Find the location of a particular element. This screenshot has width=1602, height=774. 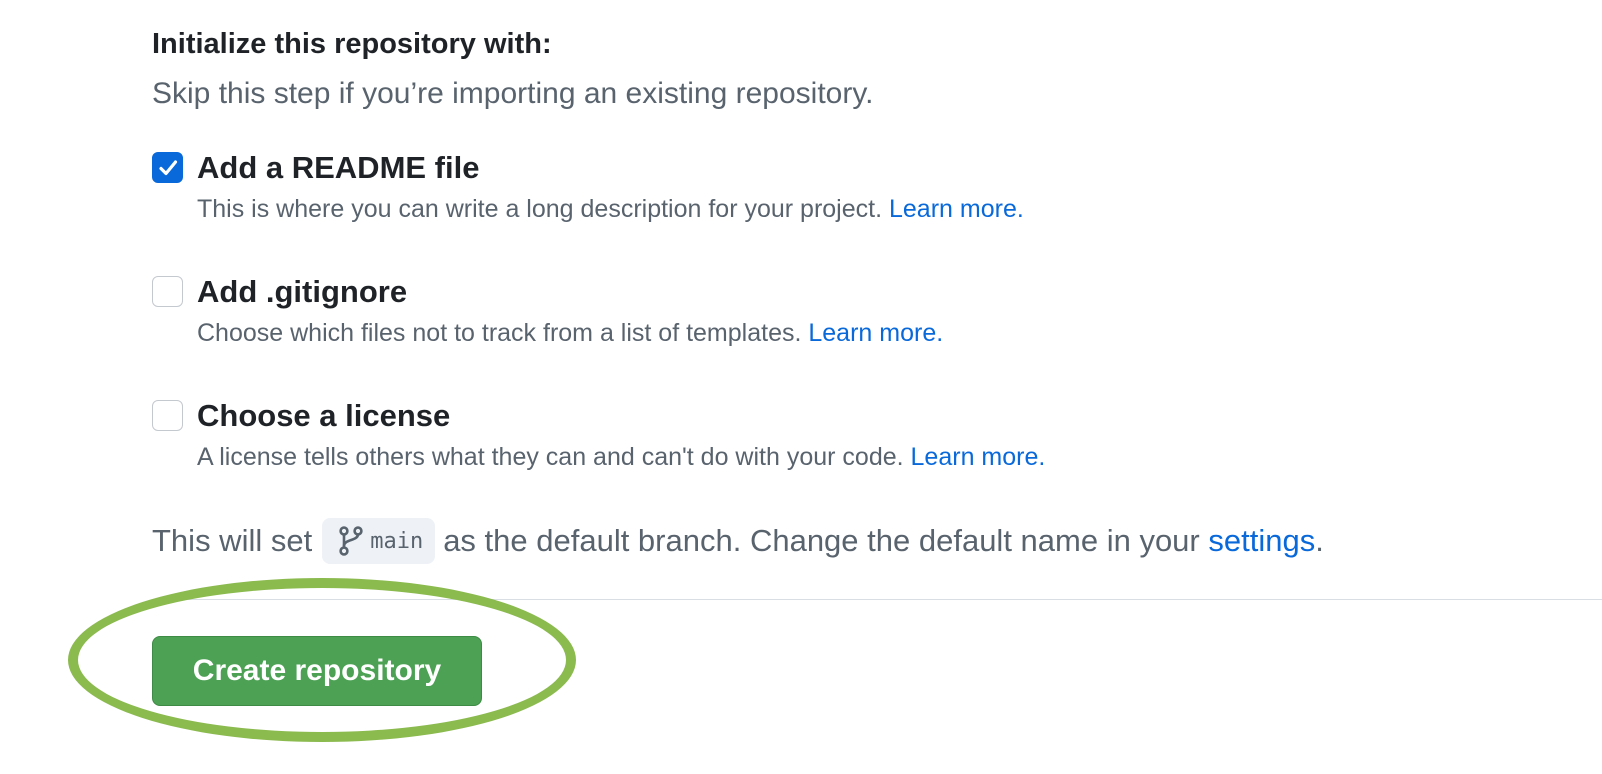

gitignore-learn-more-link: Learn more. is located at coordinates (875, 333).